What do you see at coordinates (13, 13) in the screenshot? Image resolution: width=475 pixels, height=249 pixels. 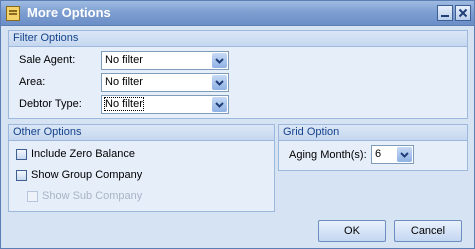 I see `window-app-icon` at bounding box center [13, 13].